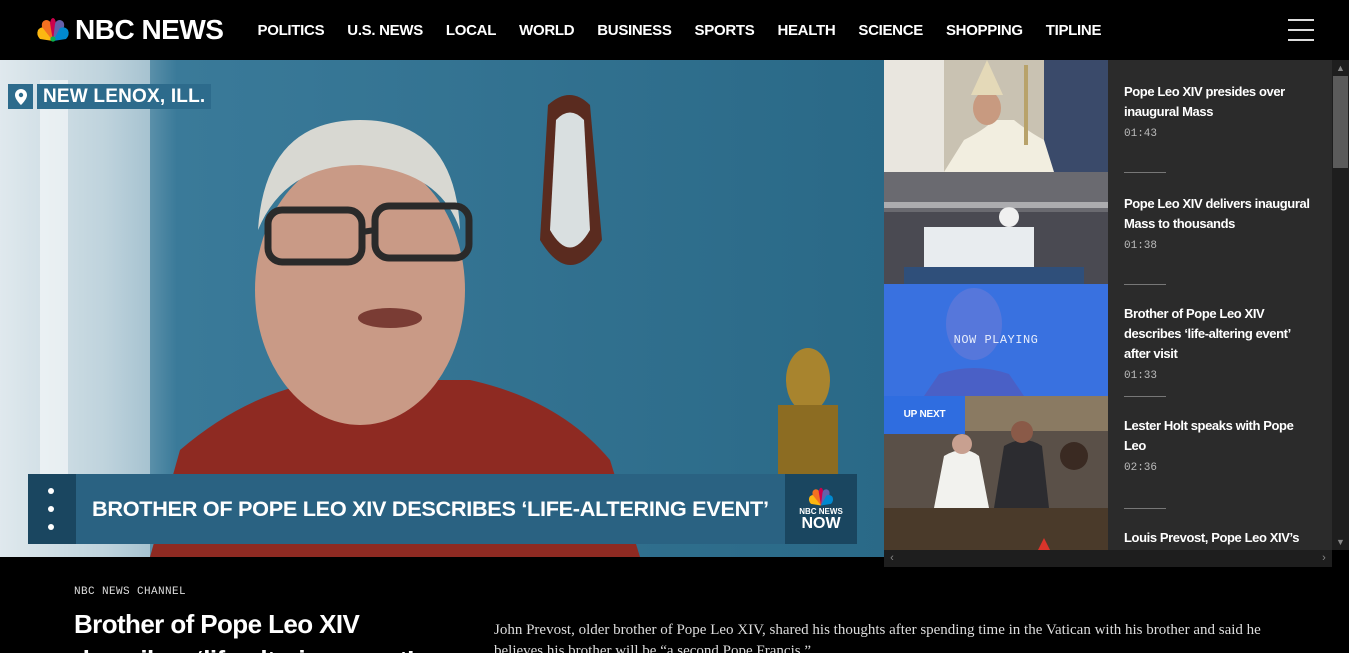 The image size is (1349, 653). I want to click on location-label: NEW LENOX, ILL., so click(124, 96).